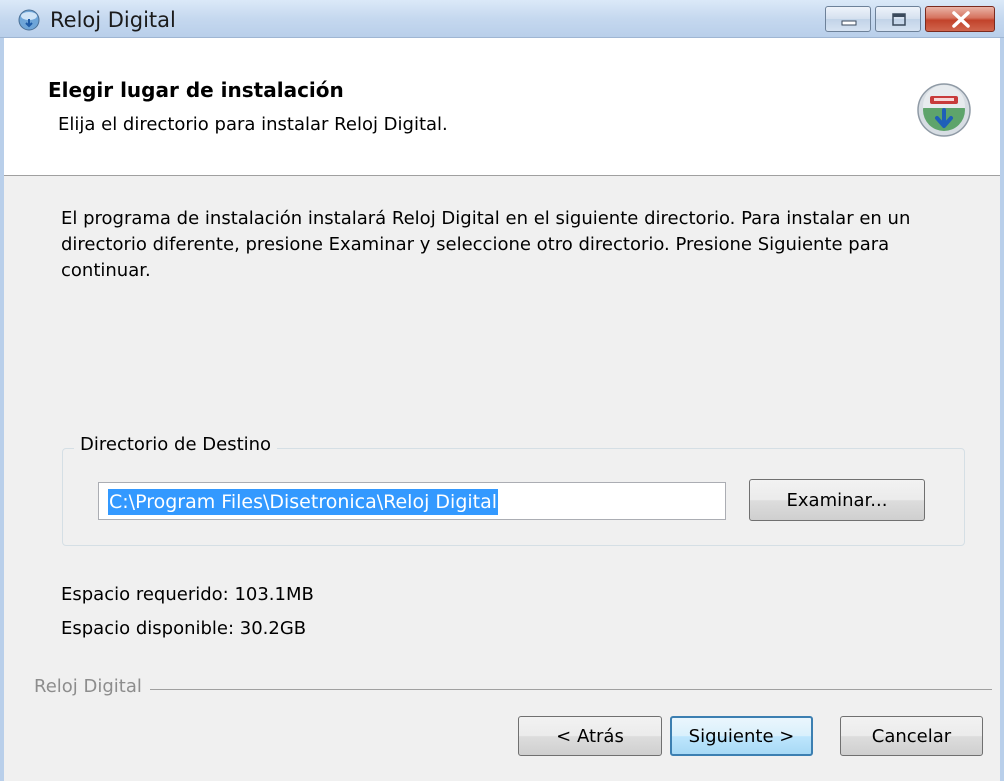 This screenshot has width=1004, height=781. Describe the element at coordinates (184, 628) in the screenshot. I see `space-available: Espacio disponible: 30.2GB` at that location.